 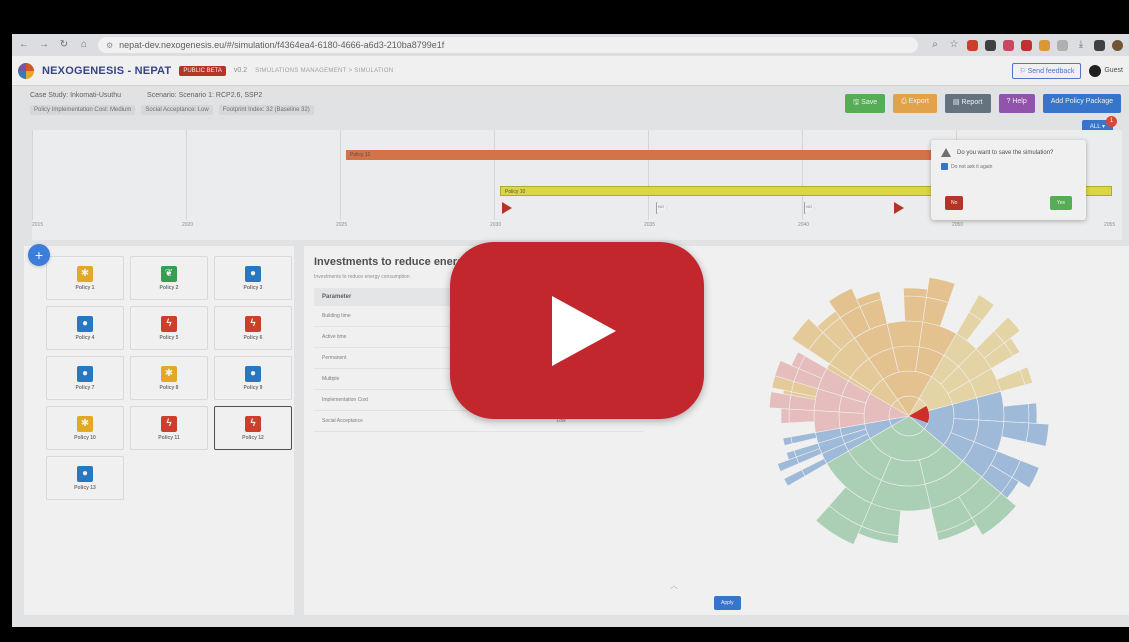 I want to click on play-button, so click(x=577, y=330).